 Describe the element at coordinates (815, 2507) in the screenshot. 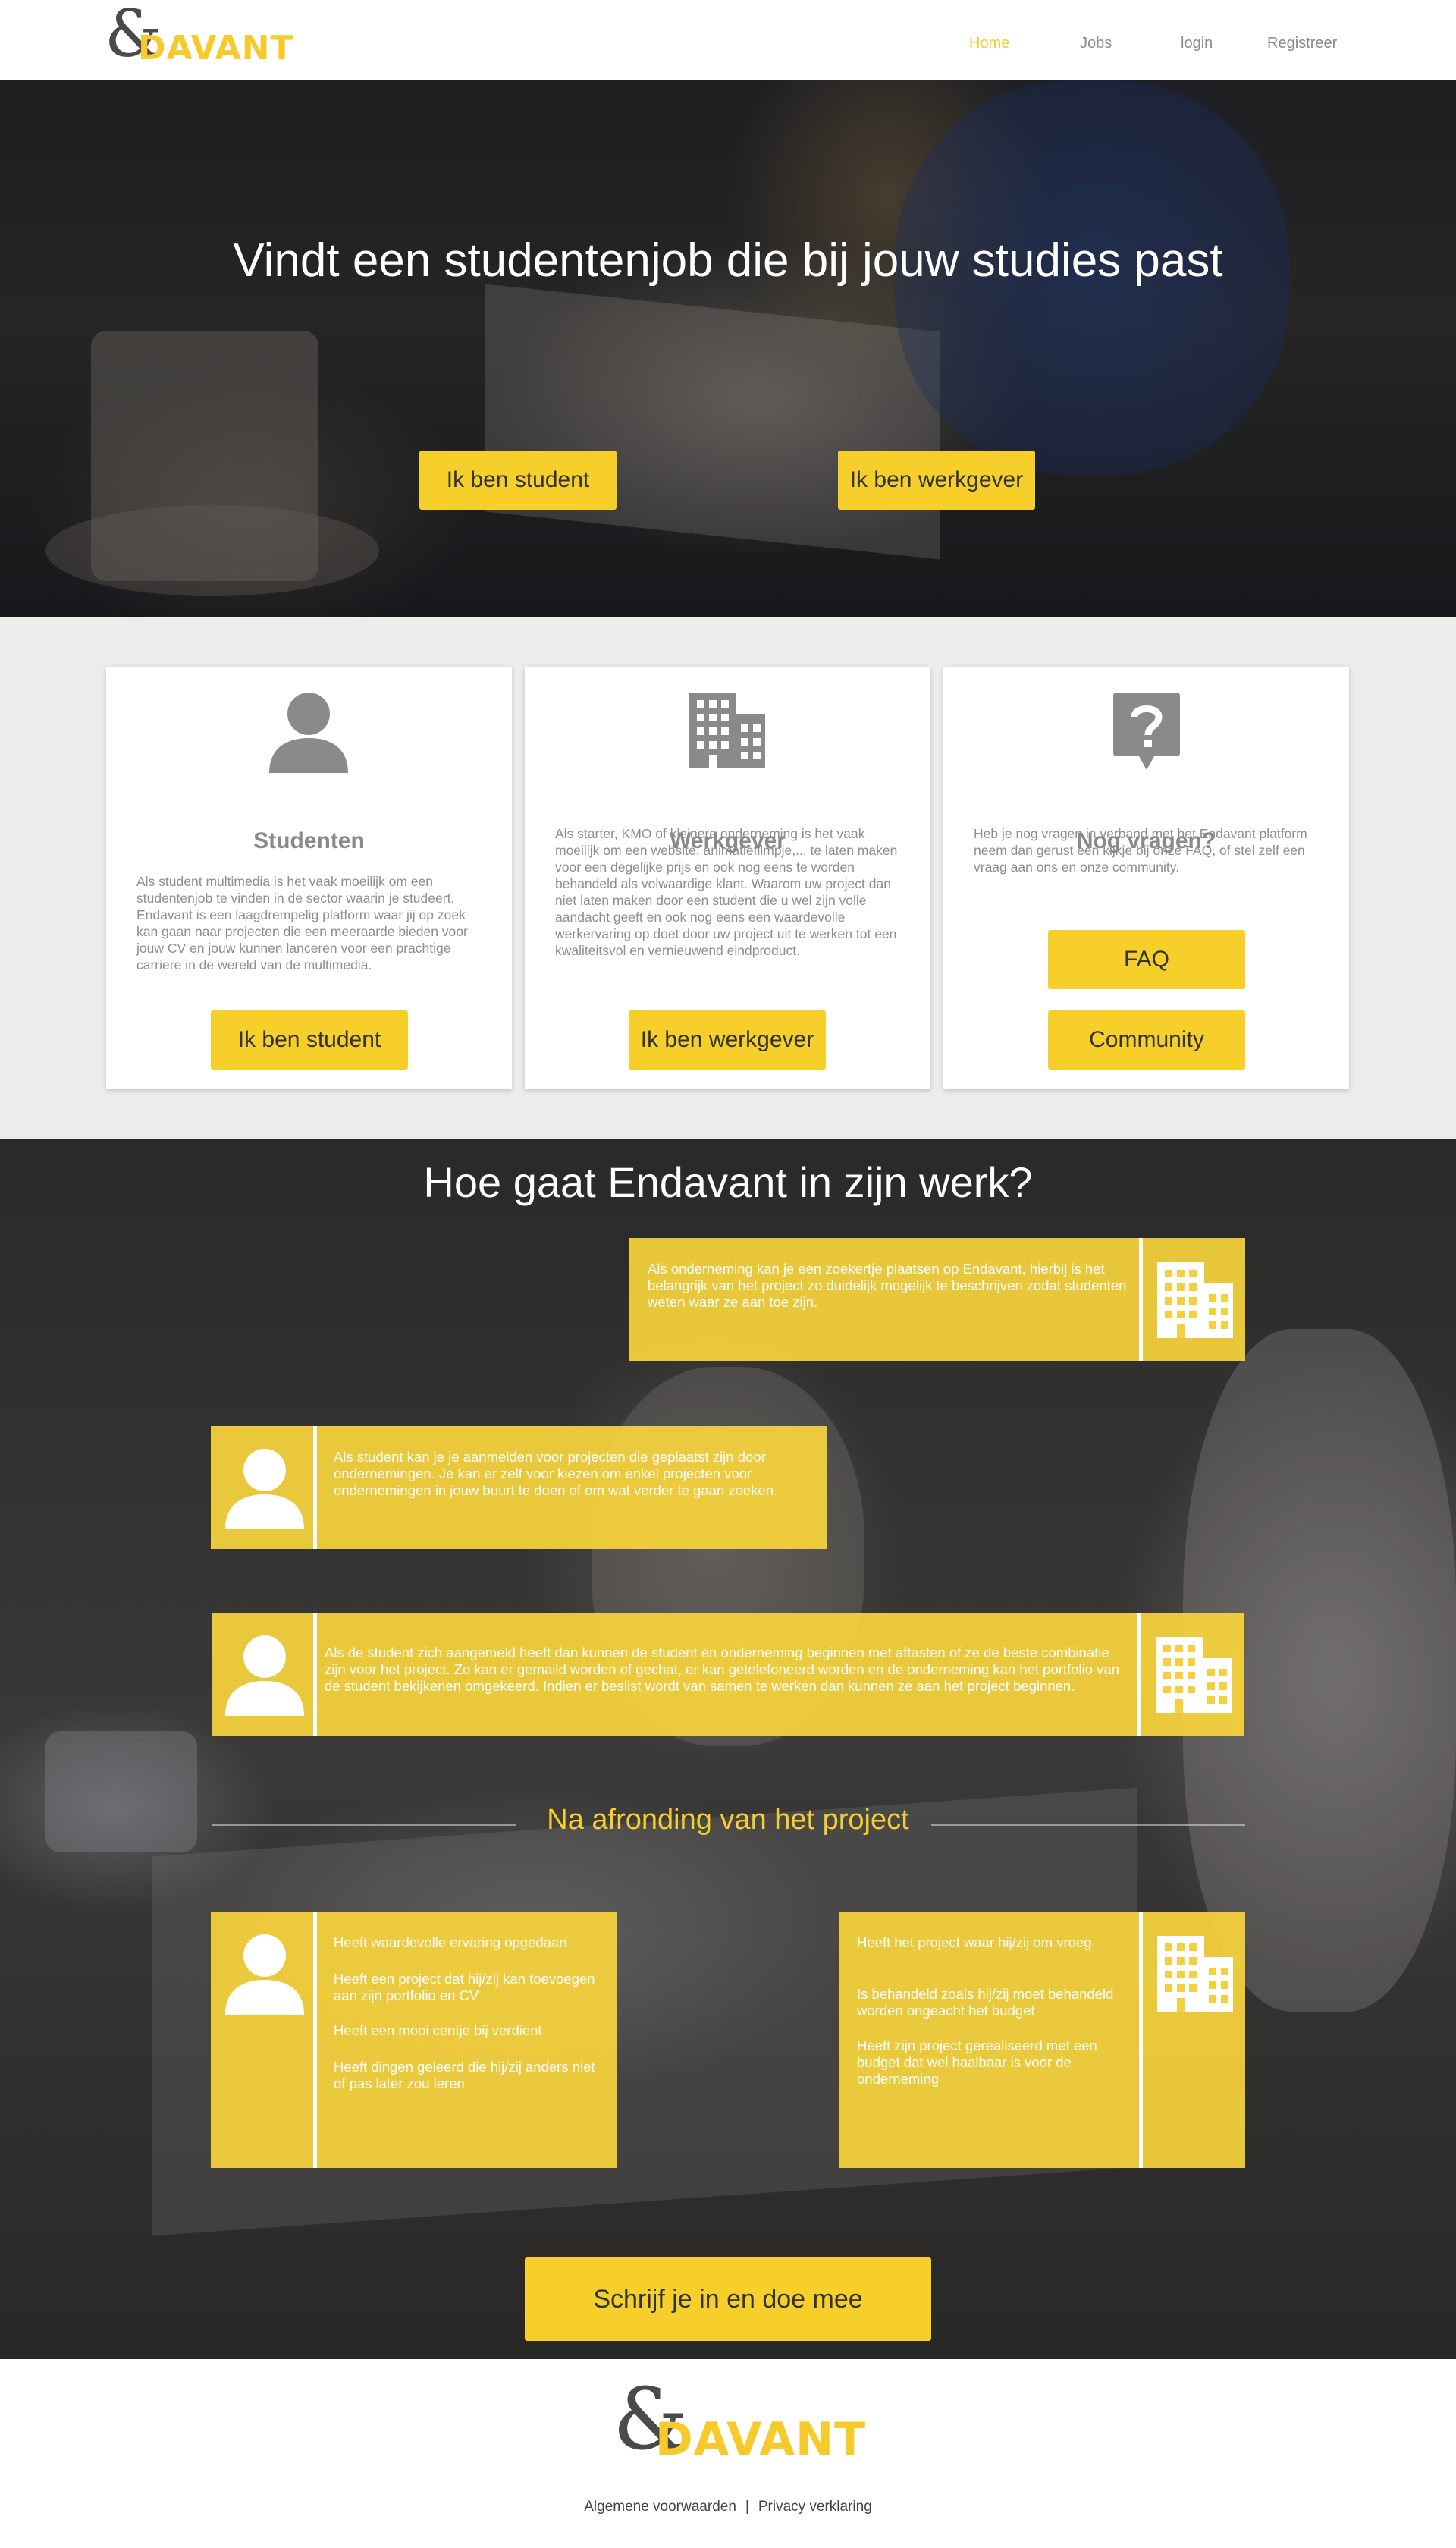

I see `privacy-link: Privacy verklaring` at that location.